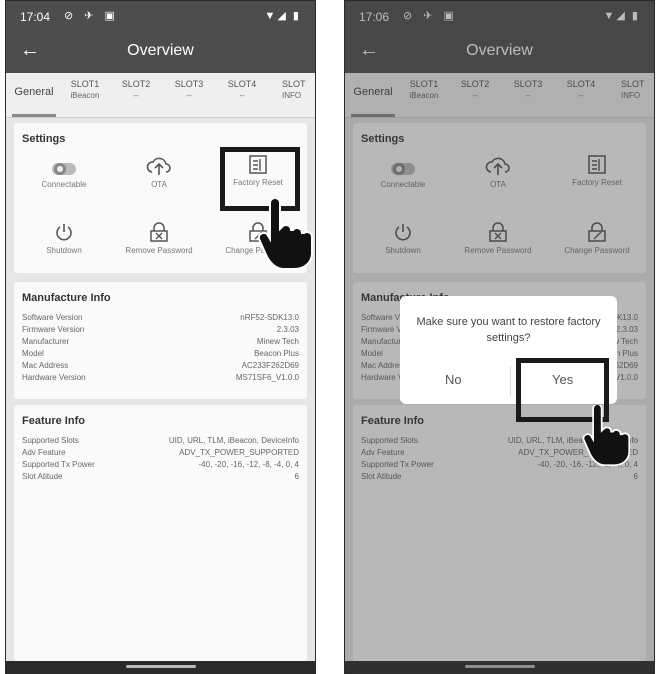  Describe the element at coordinates (453, 379) in the screenshot. I see `dialog-no-button: No` at that location.